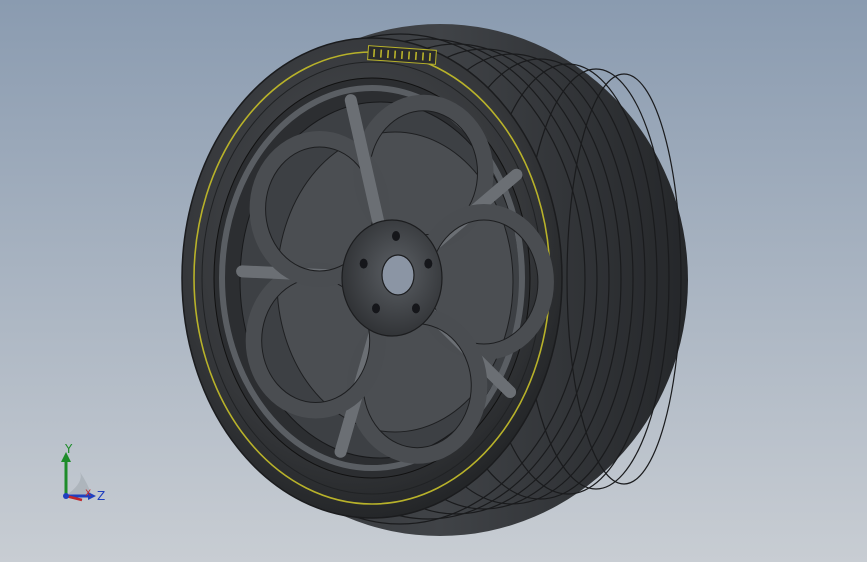  What do you see at coordinates (88, 494) in the screenshot?
I see `x-axis-label: X` at bounding box center [88, 494].